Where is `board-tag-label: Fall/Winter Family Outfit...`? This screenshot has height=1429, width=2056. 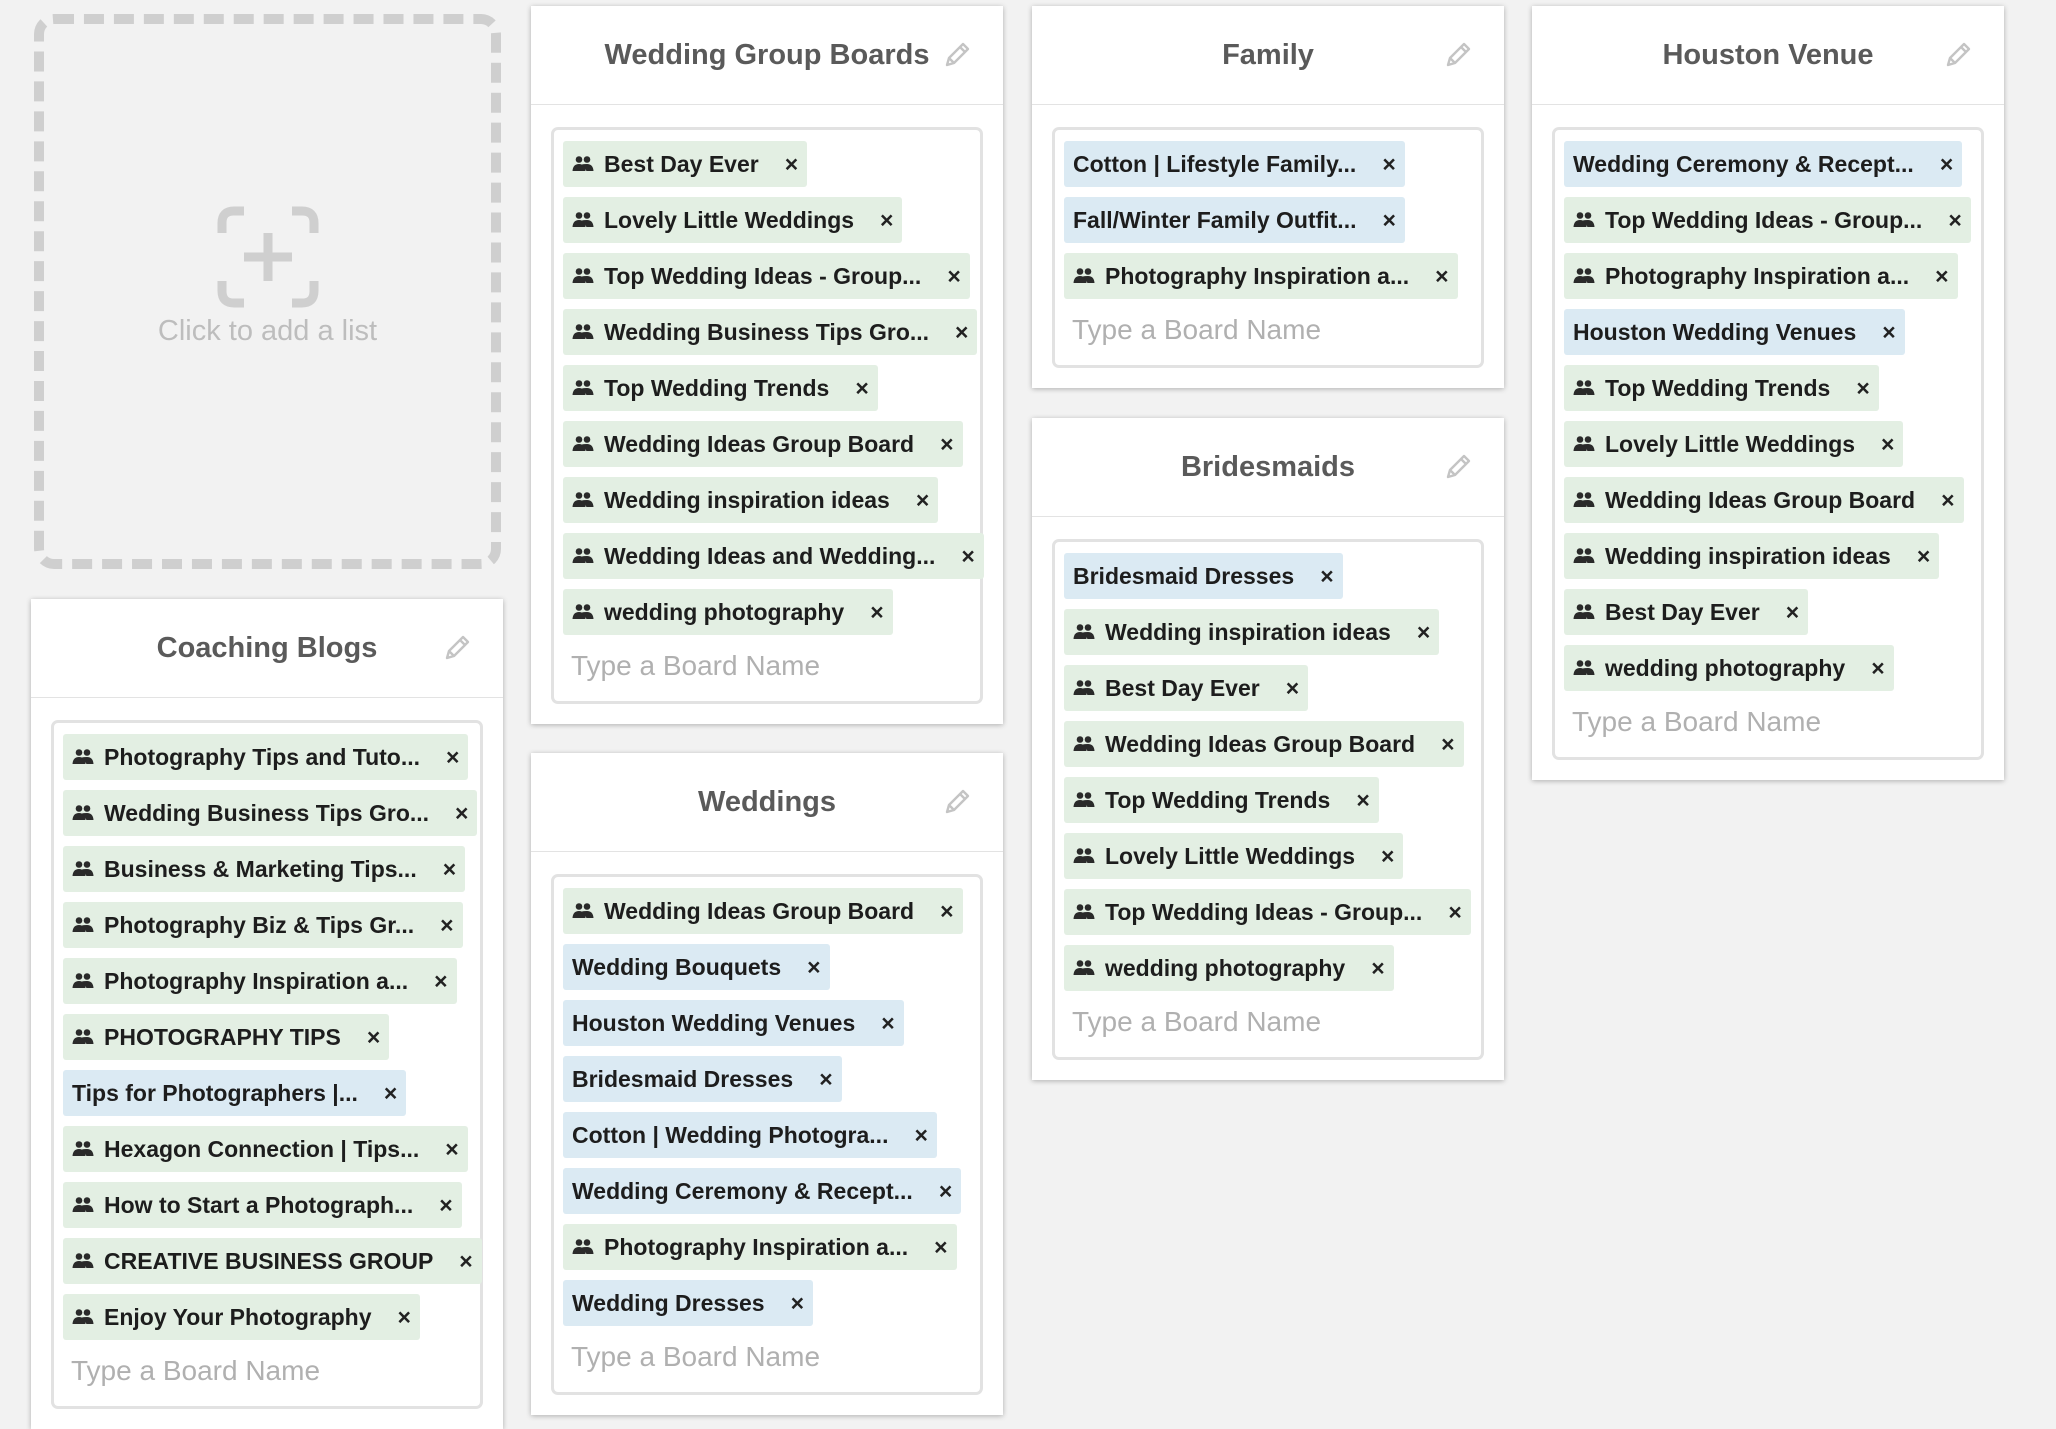 board-tag-label: Fall/Winter Family Outfit... is located at coordinates (1215, 219).